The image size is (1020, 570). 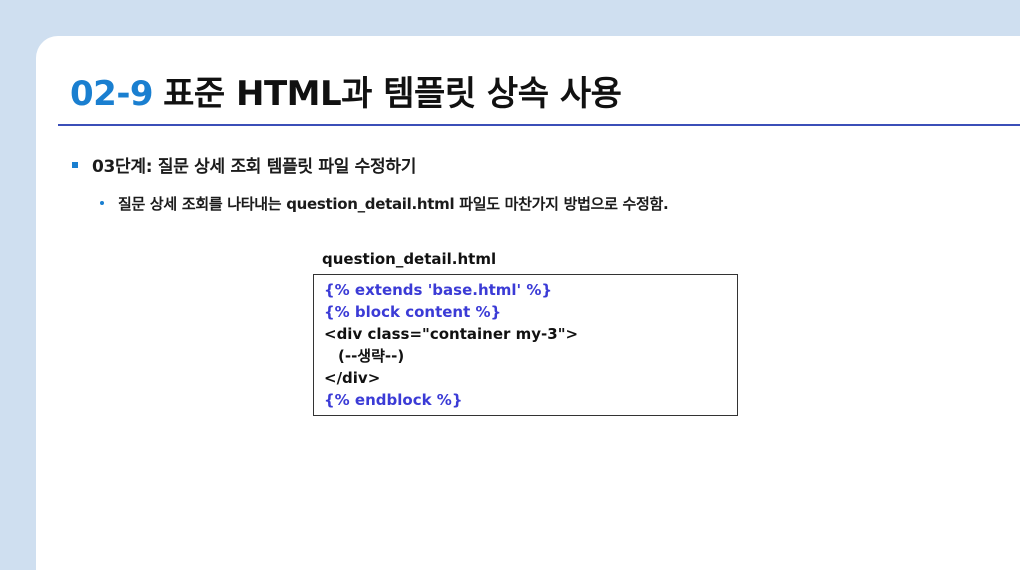 What do you see at coordinates (254, 167) in the screenshot?
I see `bullet-level1-text: 03단계: 질문 상세 조회 템플릿 파일 수정하기` at bounding box center [254, 167].